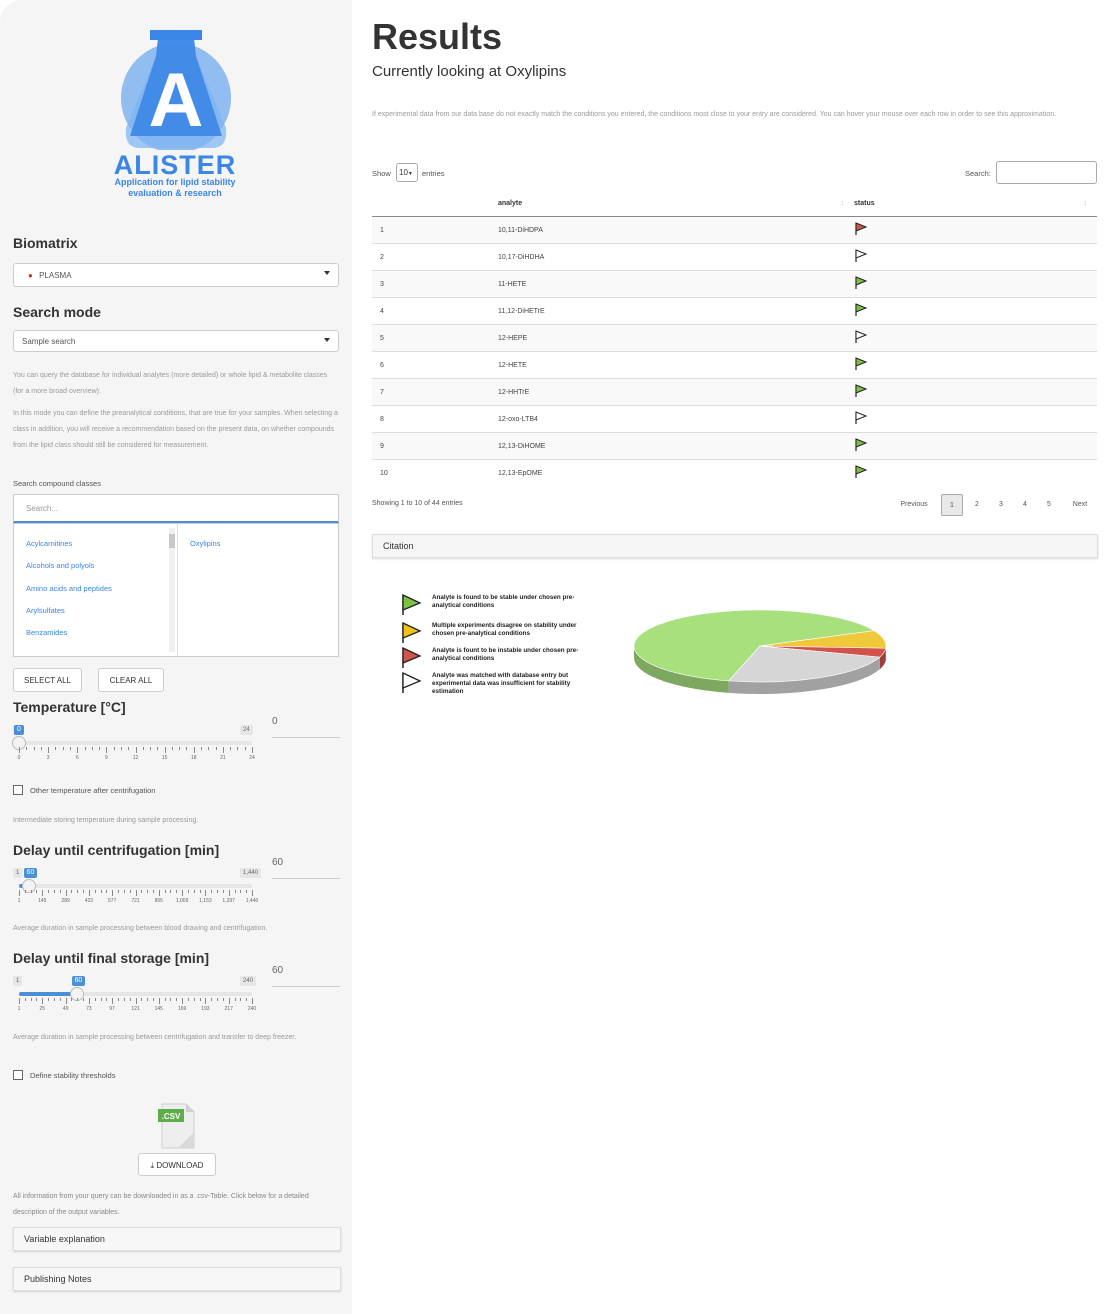  I want to click on table-row: 10 12,13-EpOME, so click(734, 472).